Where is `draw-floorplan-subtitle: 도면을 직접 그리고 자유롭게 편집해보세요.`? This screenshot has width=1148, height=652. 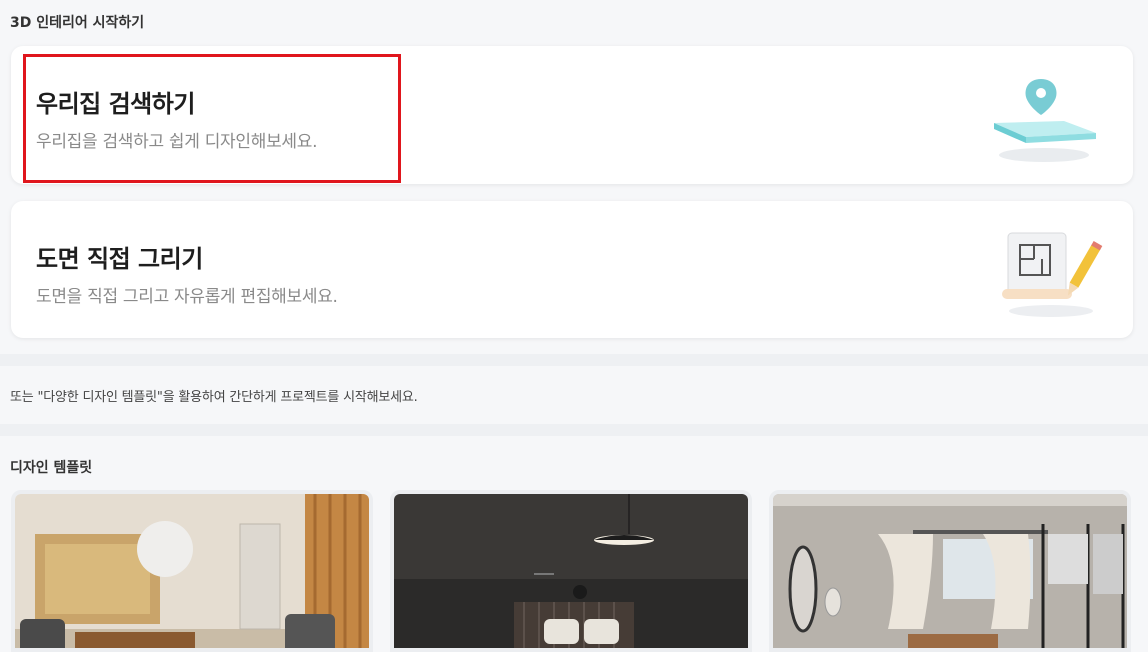 draw-floorplan-subtitle: 도면을 직접 그리고 자유롭게 편집해보세요. is located at coordinates (187, 297).